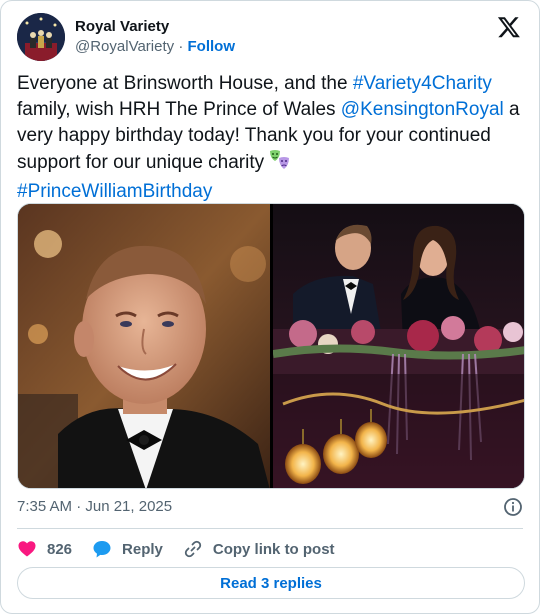 This screenshot has width=540, height=614. Describe the element at coordinates (422, 83) in the screenshot. I see `hashtag-variety4charity: #Variety4Charity` at that location.